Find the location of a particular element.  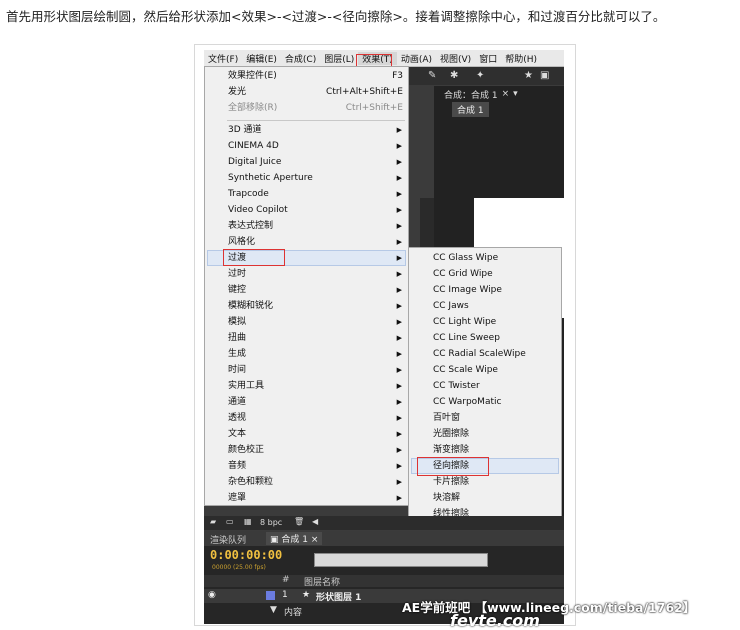

menu-composition: 合成(C) is located at coordinates (300, 58).